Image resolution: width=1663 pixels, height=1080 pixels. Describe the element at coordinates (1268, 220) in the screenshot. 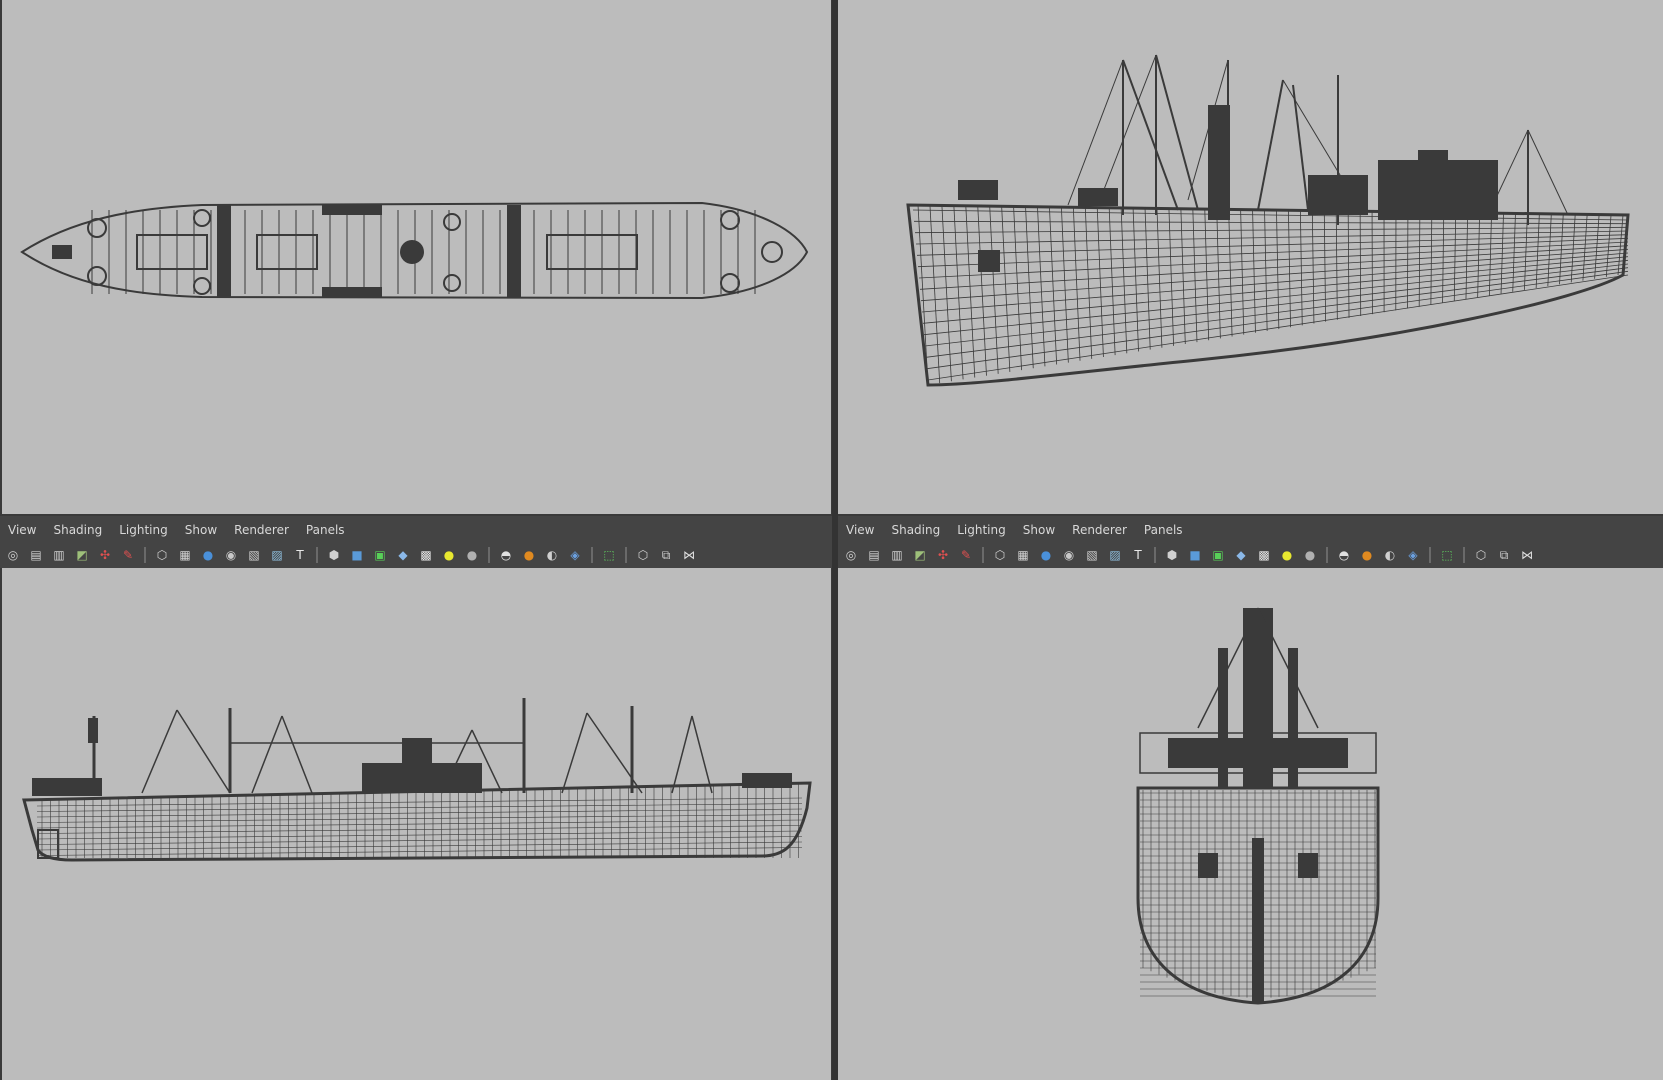

I see `ship-perspective-view` at that location.